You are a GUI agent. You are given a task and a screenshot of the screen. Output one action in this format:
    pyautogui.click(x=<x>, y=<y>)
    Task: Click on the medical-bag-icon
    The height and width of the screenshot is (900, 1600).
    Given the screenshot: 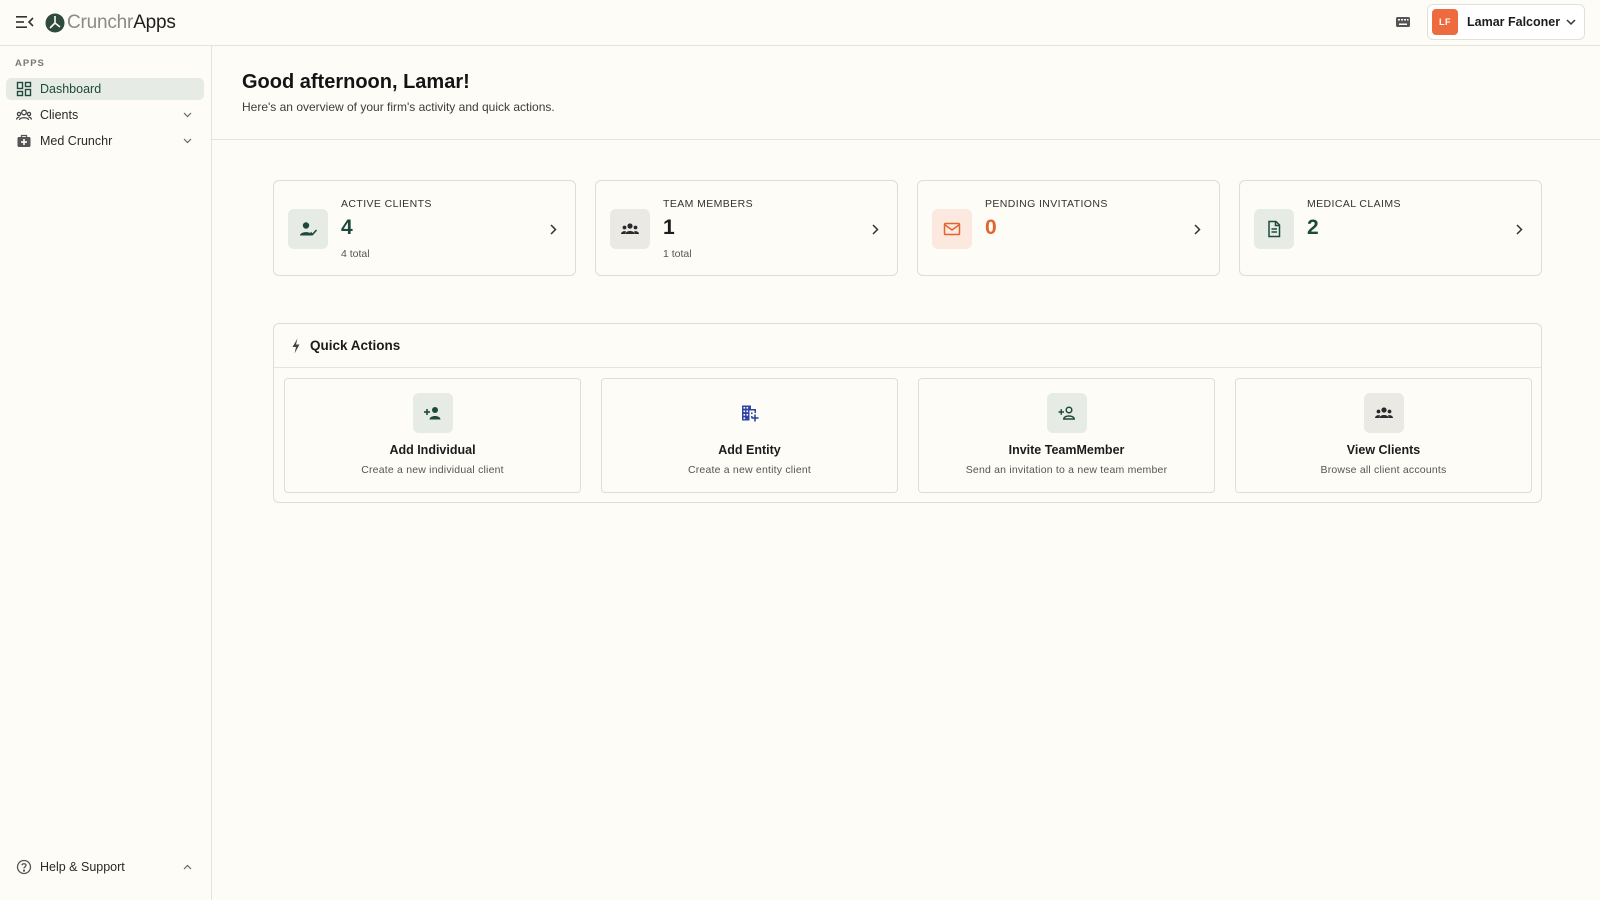 What is the action you would take?
    pyautogui.click(x=24, y=141)
    